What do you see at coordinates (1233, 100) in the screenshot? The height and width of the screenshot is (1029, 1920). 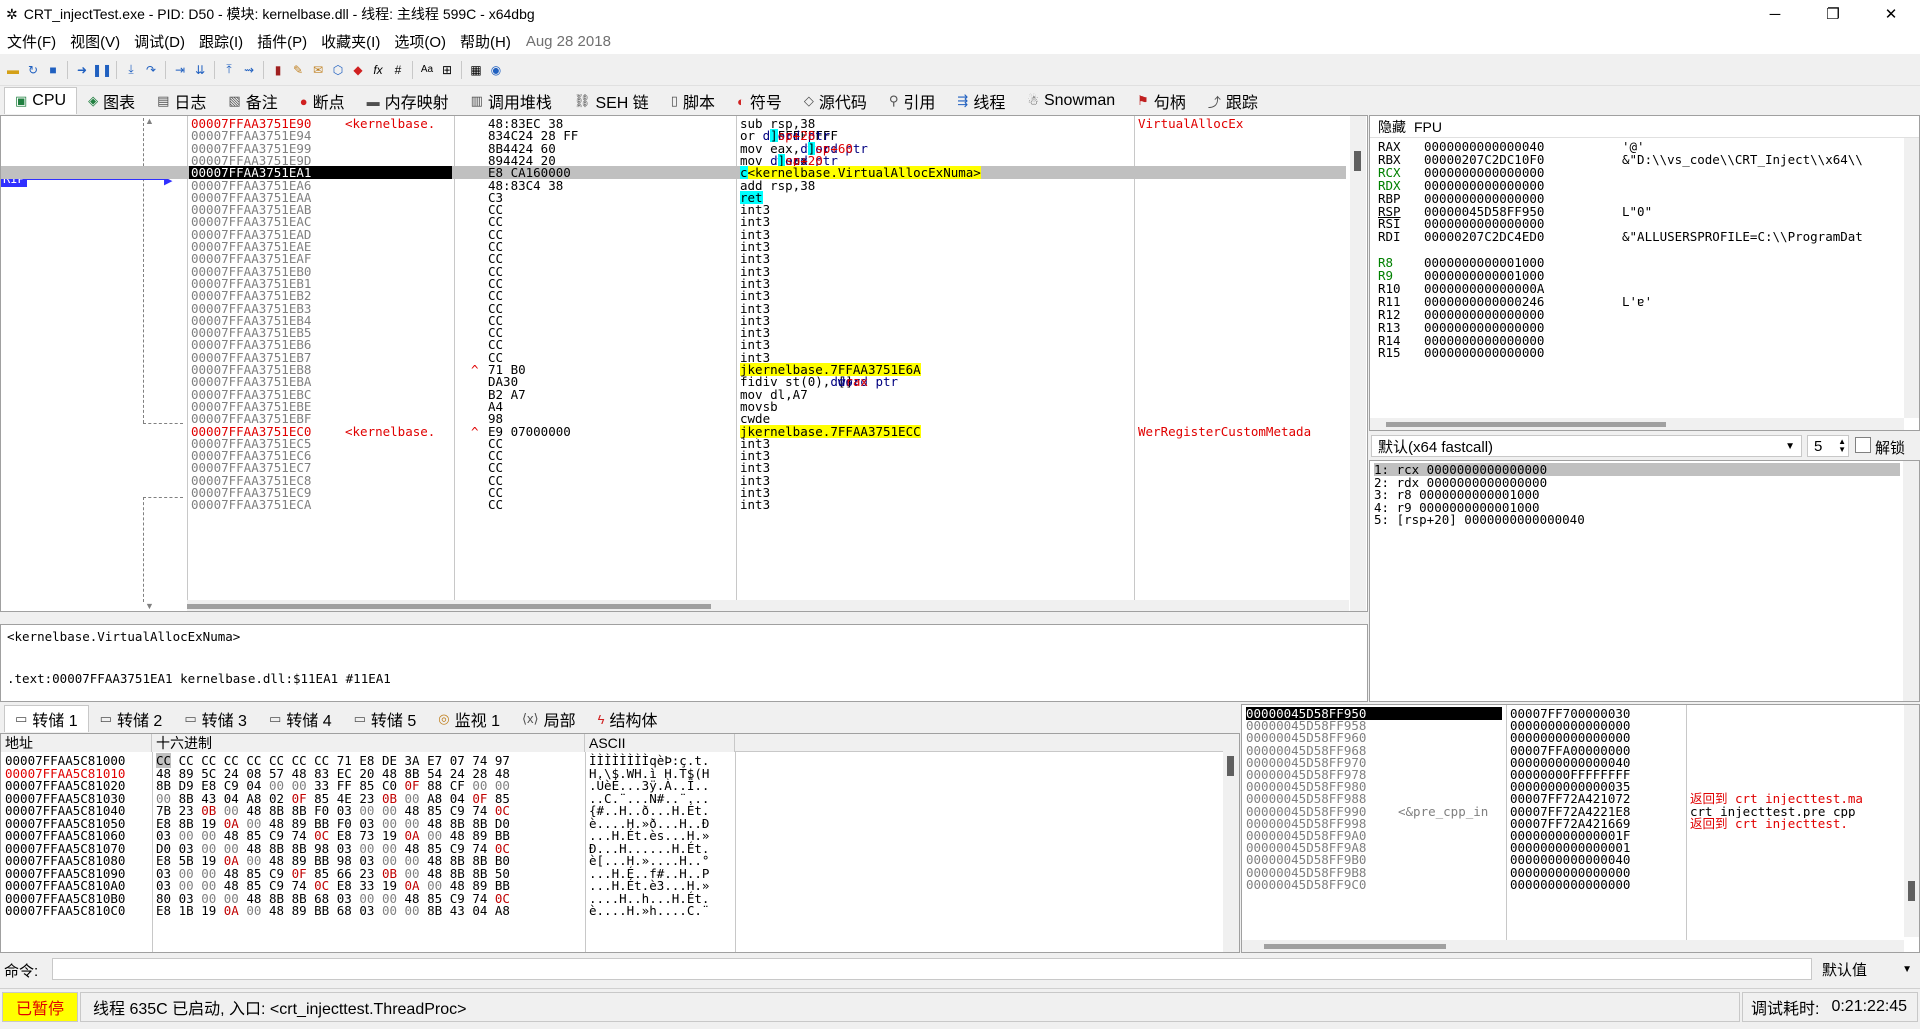 I see `tab-15: ⤴ 跟踪` at bounding box center [1233, 100].